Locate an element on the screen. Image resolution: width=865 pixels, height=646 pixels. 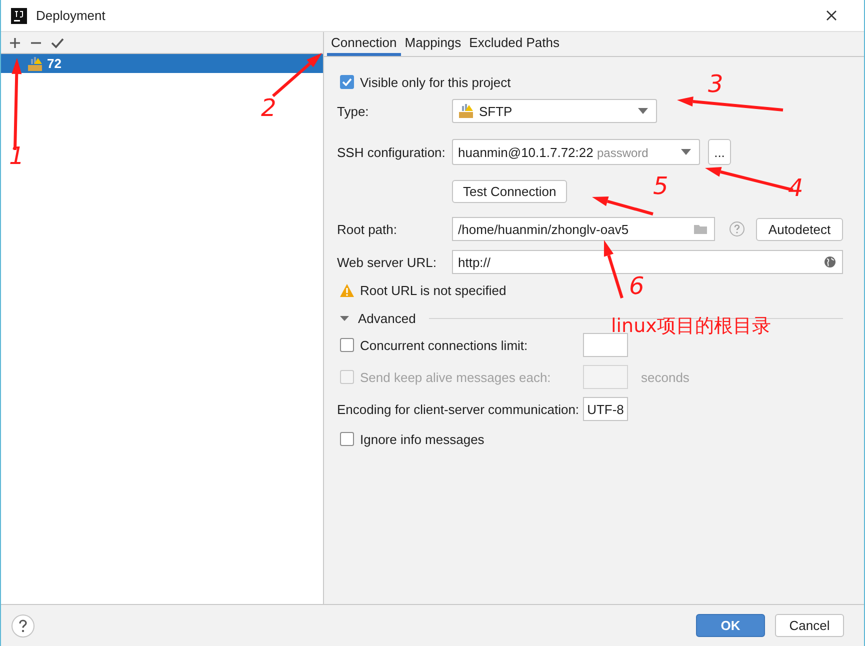
expanded-triangle-icon is located at coordinates (344, 318).